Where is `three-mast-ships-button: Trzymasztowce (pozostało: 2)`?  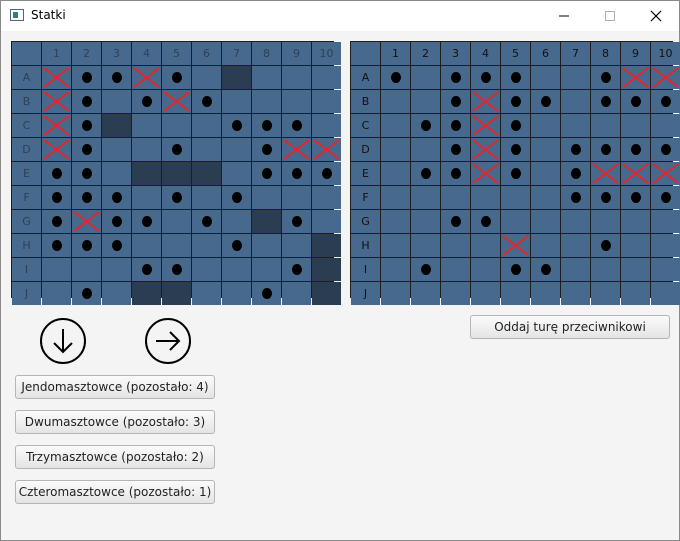 three-mast-ships-button: Trzymasztowce (pozostało: 2) is located at coordinates (115, 457).